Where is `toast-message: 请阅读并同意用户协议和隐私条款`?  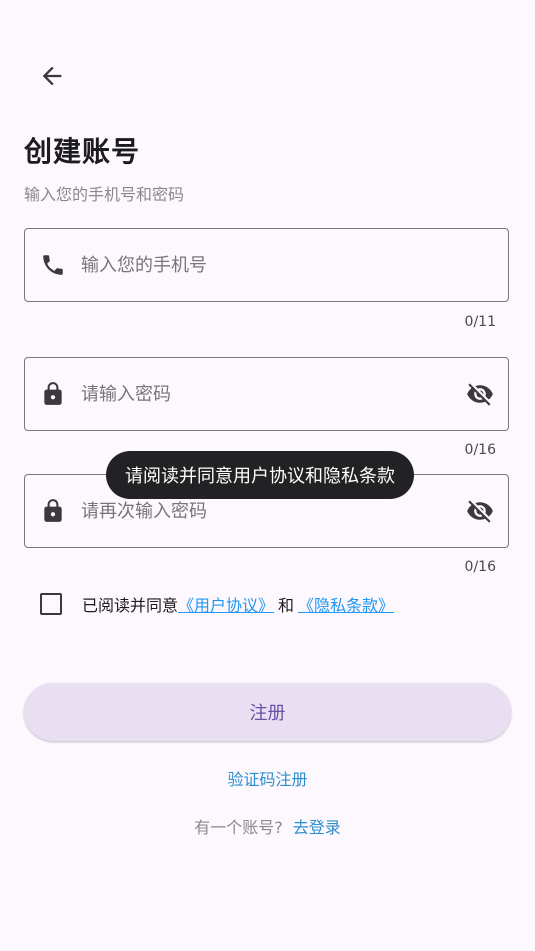
toast-message: 请阅读并同意用户协议和隐私条款 is located at coordinates (260, 475).